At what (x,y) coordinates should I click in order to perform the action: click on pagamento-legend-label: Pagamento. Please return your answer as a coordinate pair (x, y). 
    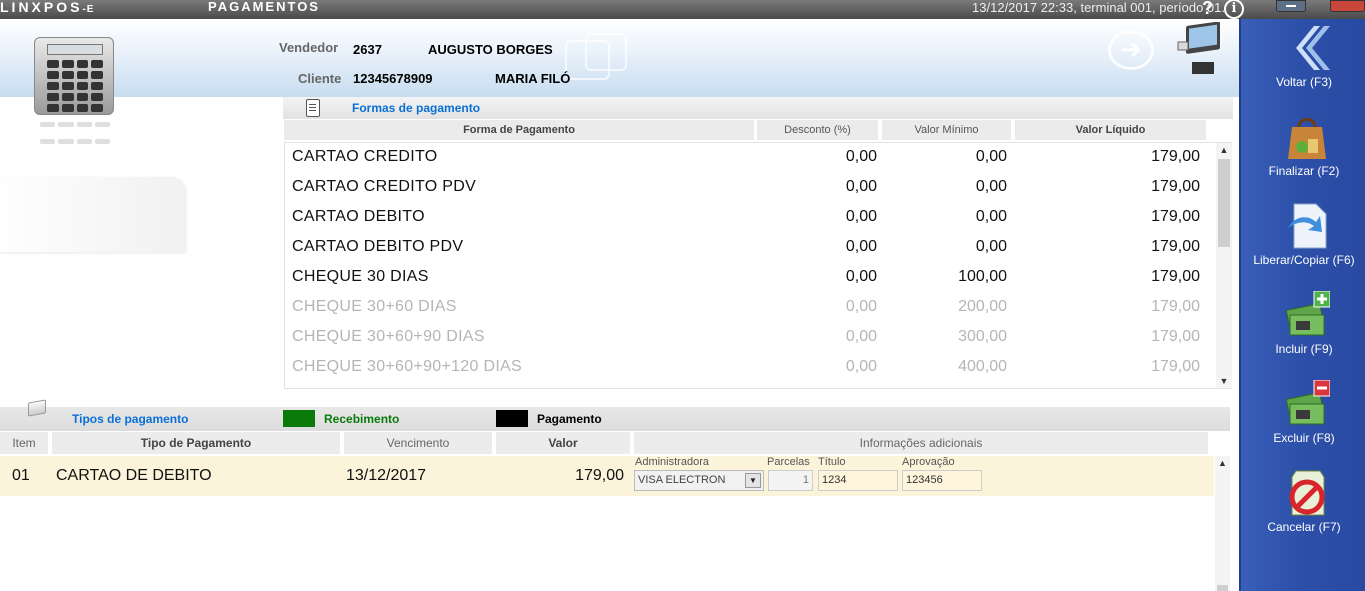
    Looking at the image, I should click on (569, 419).